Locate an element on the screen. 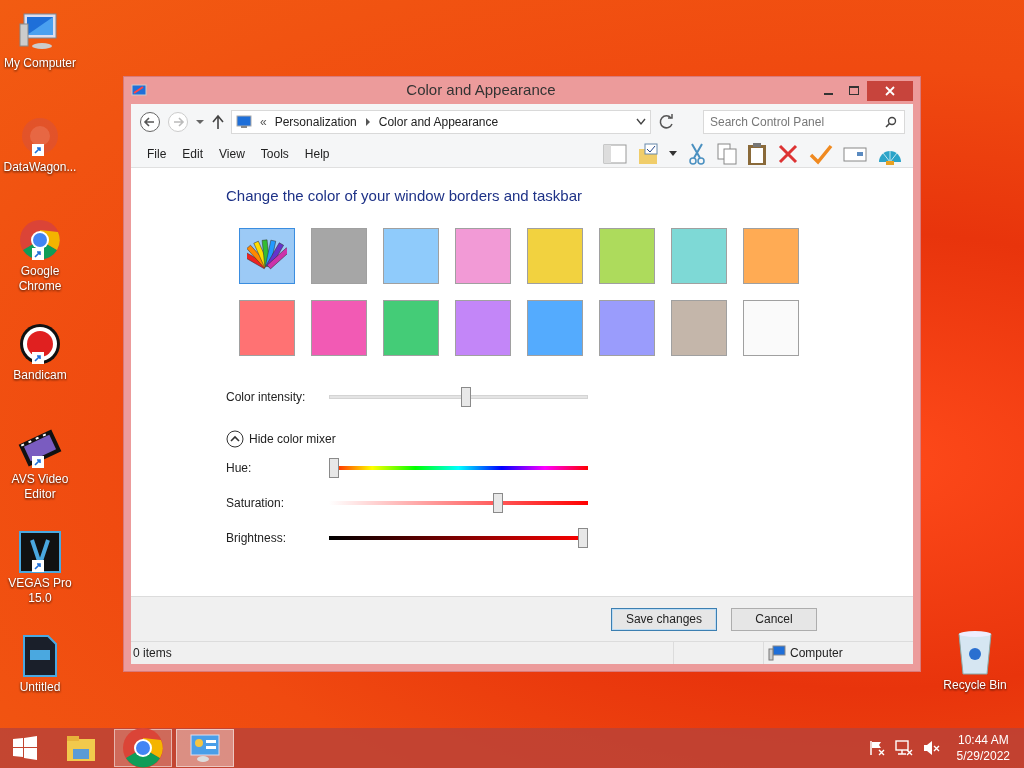 The width and height of the screenshot is (1024, 768). save-button: Save changes is located at coordinates (663, 619).